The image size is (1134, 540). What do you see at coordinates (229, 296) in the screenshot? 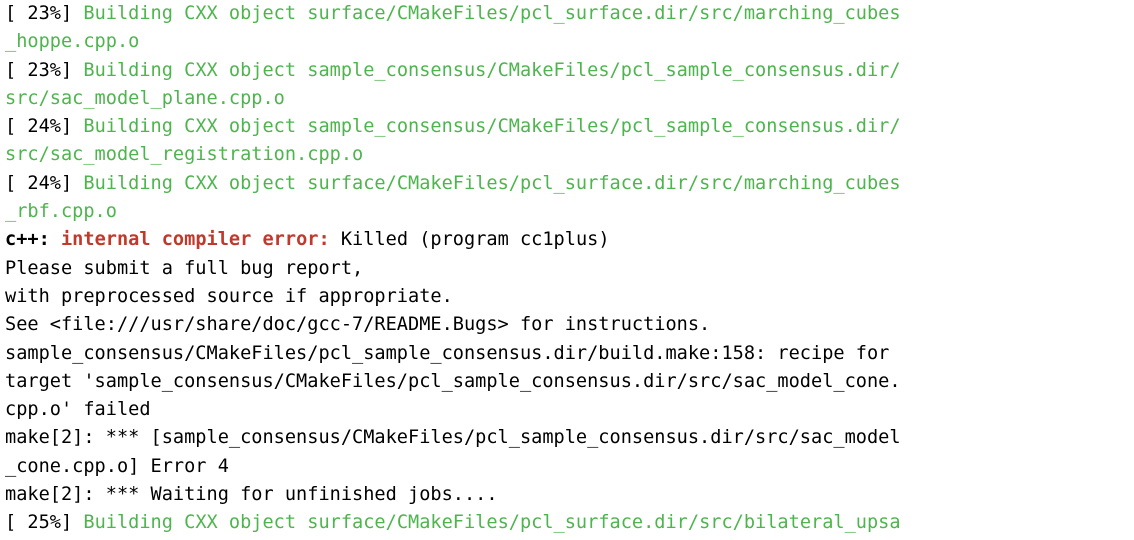
I see `terminal-text-segment: with preprocessed source if appropriate.` at bounding box center [229, 296].